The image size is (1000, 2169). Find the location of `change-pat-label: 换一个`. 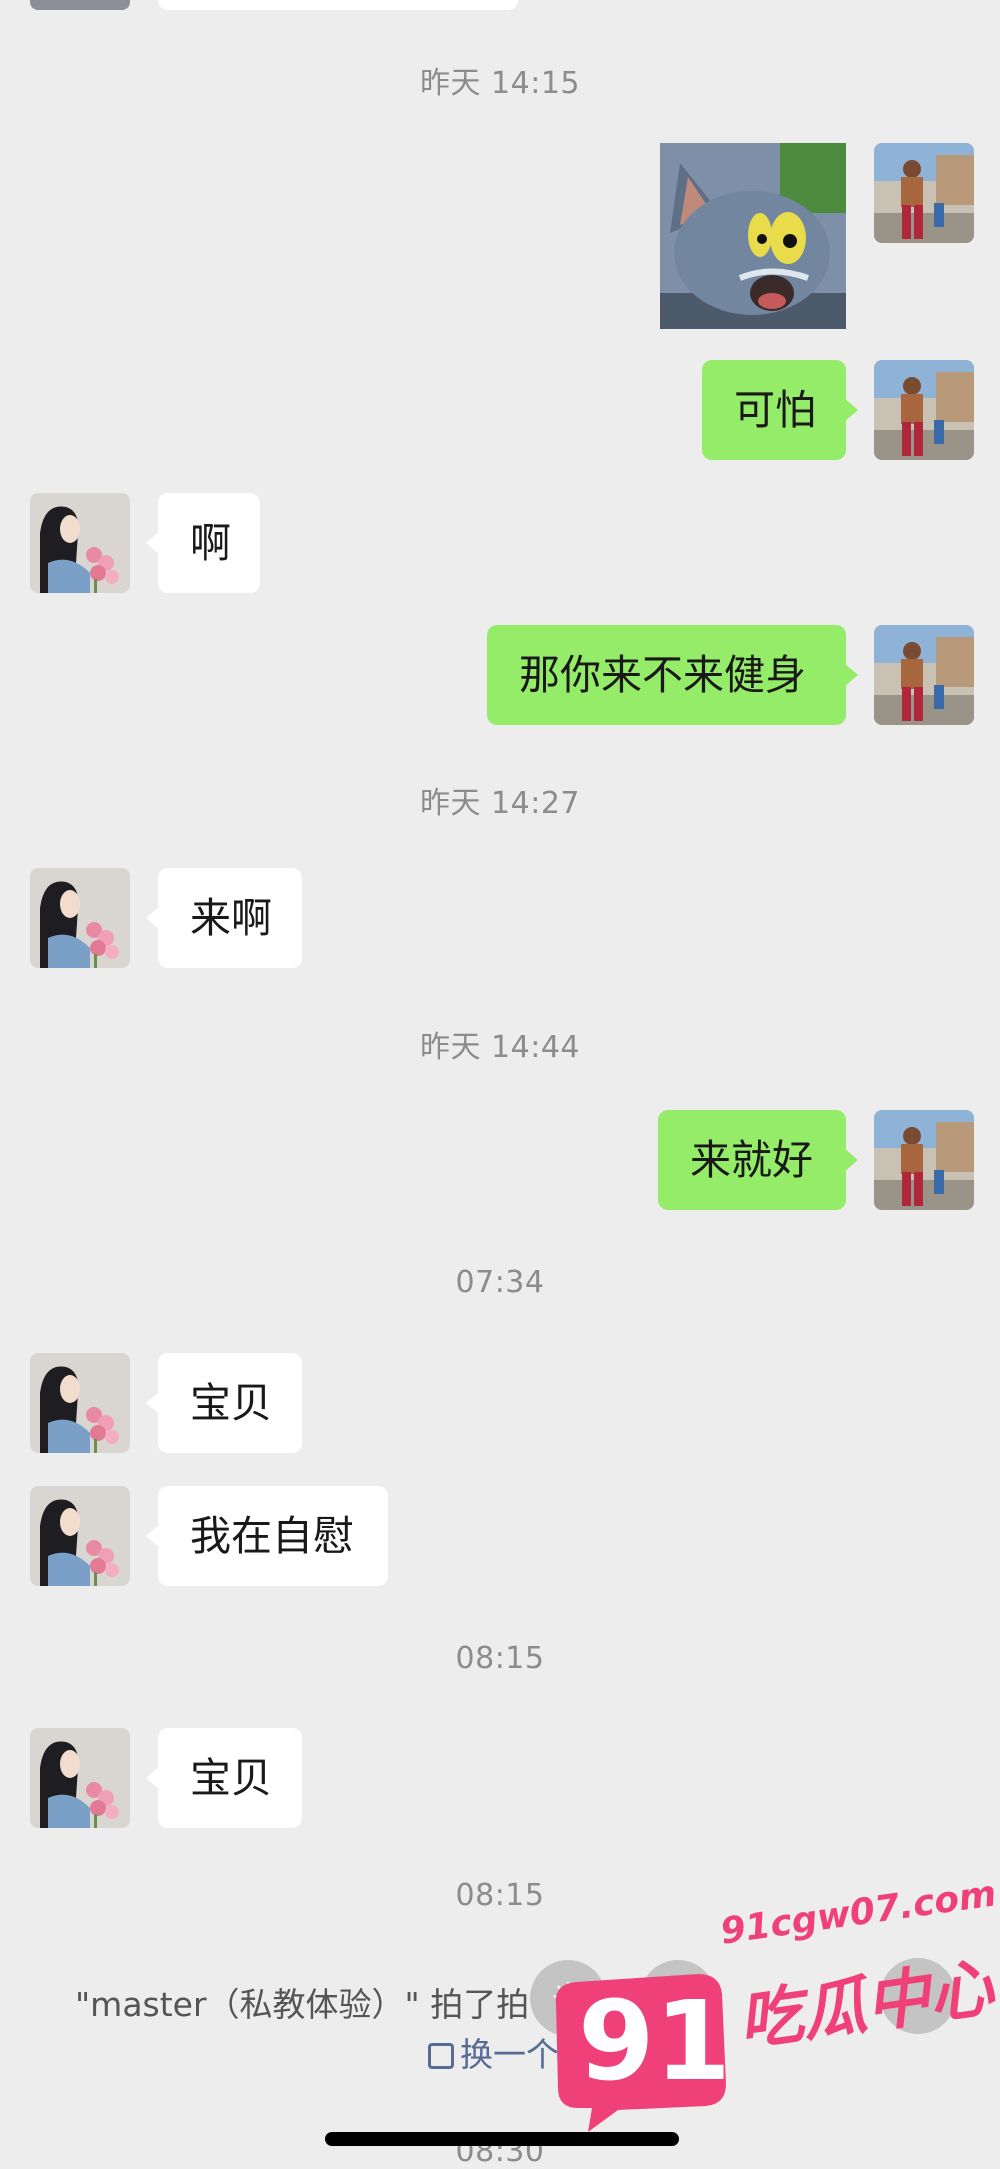

change-pat-label: 换一个 is located at coordinates (509, 2054).